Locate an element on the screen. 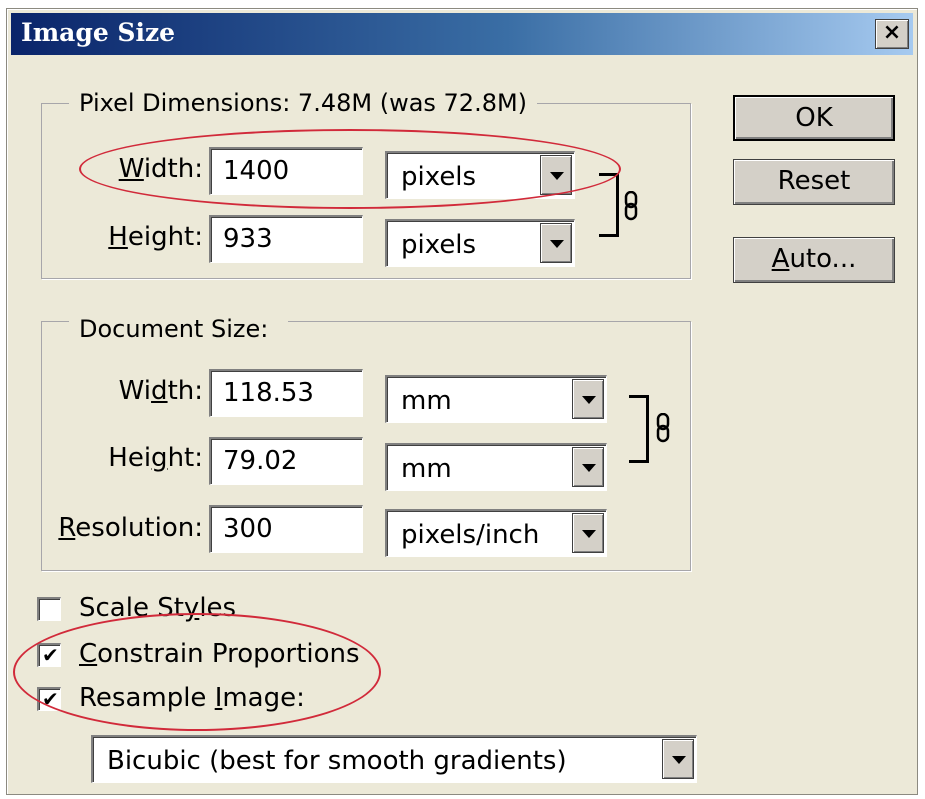  pixel-height-label: Height: is located at coordinates (155, 237).